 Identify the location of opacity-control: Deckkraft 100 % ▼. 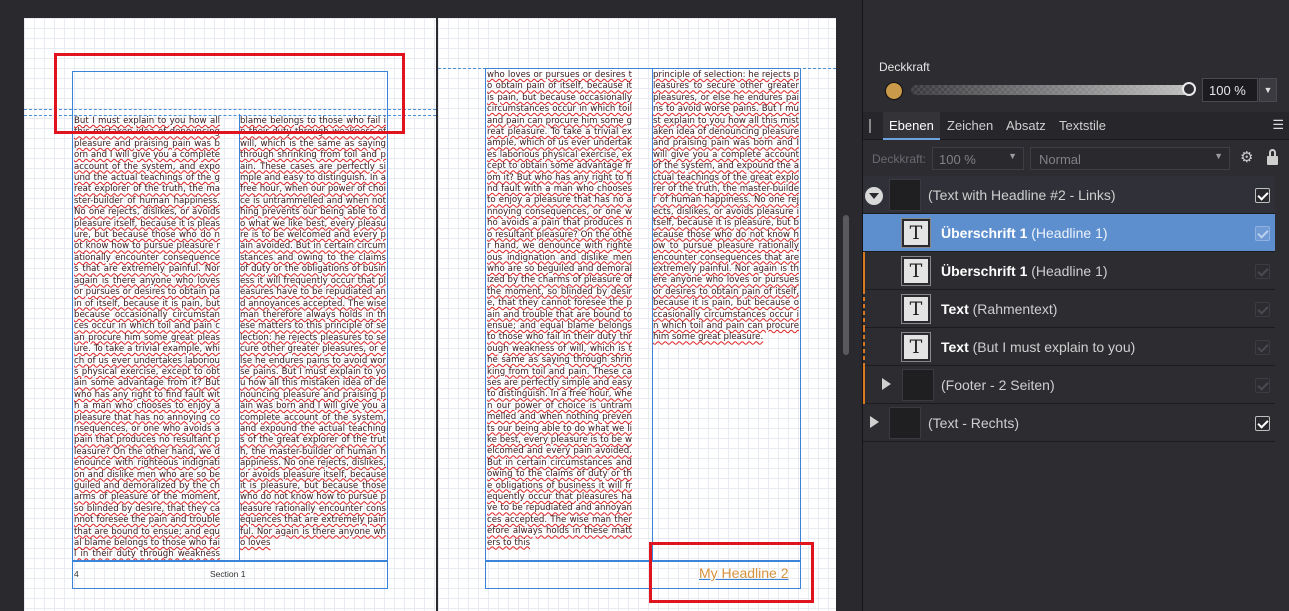
(1076, 83).